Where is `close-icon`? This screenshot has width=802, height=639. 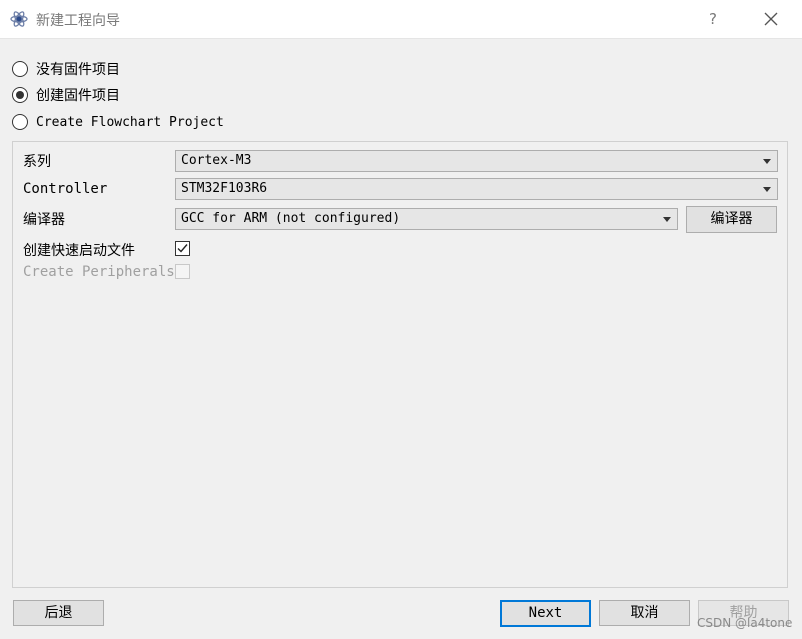
close-icon is located at coordinates (771, 19).